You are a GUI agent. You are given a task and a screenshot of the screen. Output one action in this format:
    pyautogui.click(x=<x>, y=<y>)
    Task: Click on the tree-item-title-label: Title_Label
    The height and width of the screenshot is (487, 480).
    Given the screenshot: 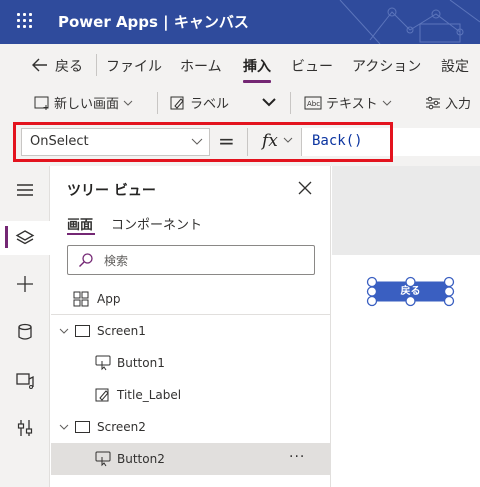 What is the action you would take?
    pyautogui.click(x=191, y=395)
    